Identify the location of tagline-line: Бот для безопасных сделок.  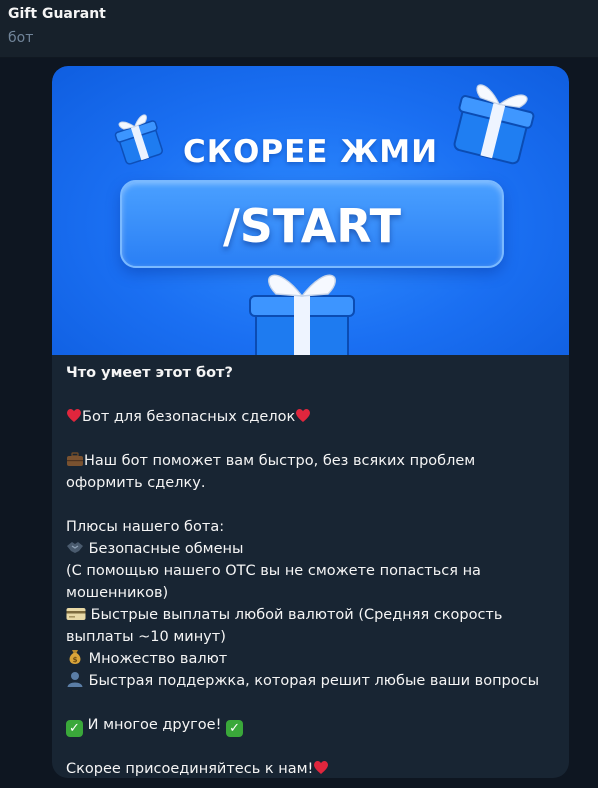
(311, 417).